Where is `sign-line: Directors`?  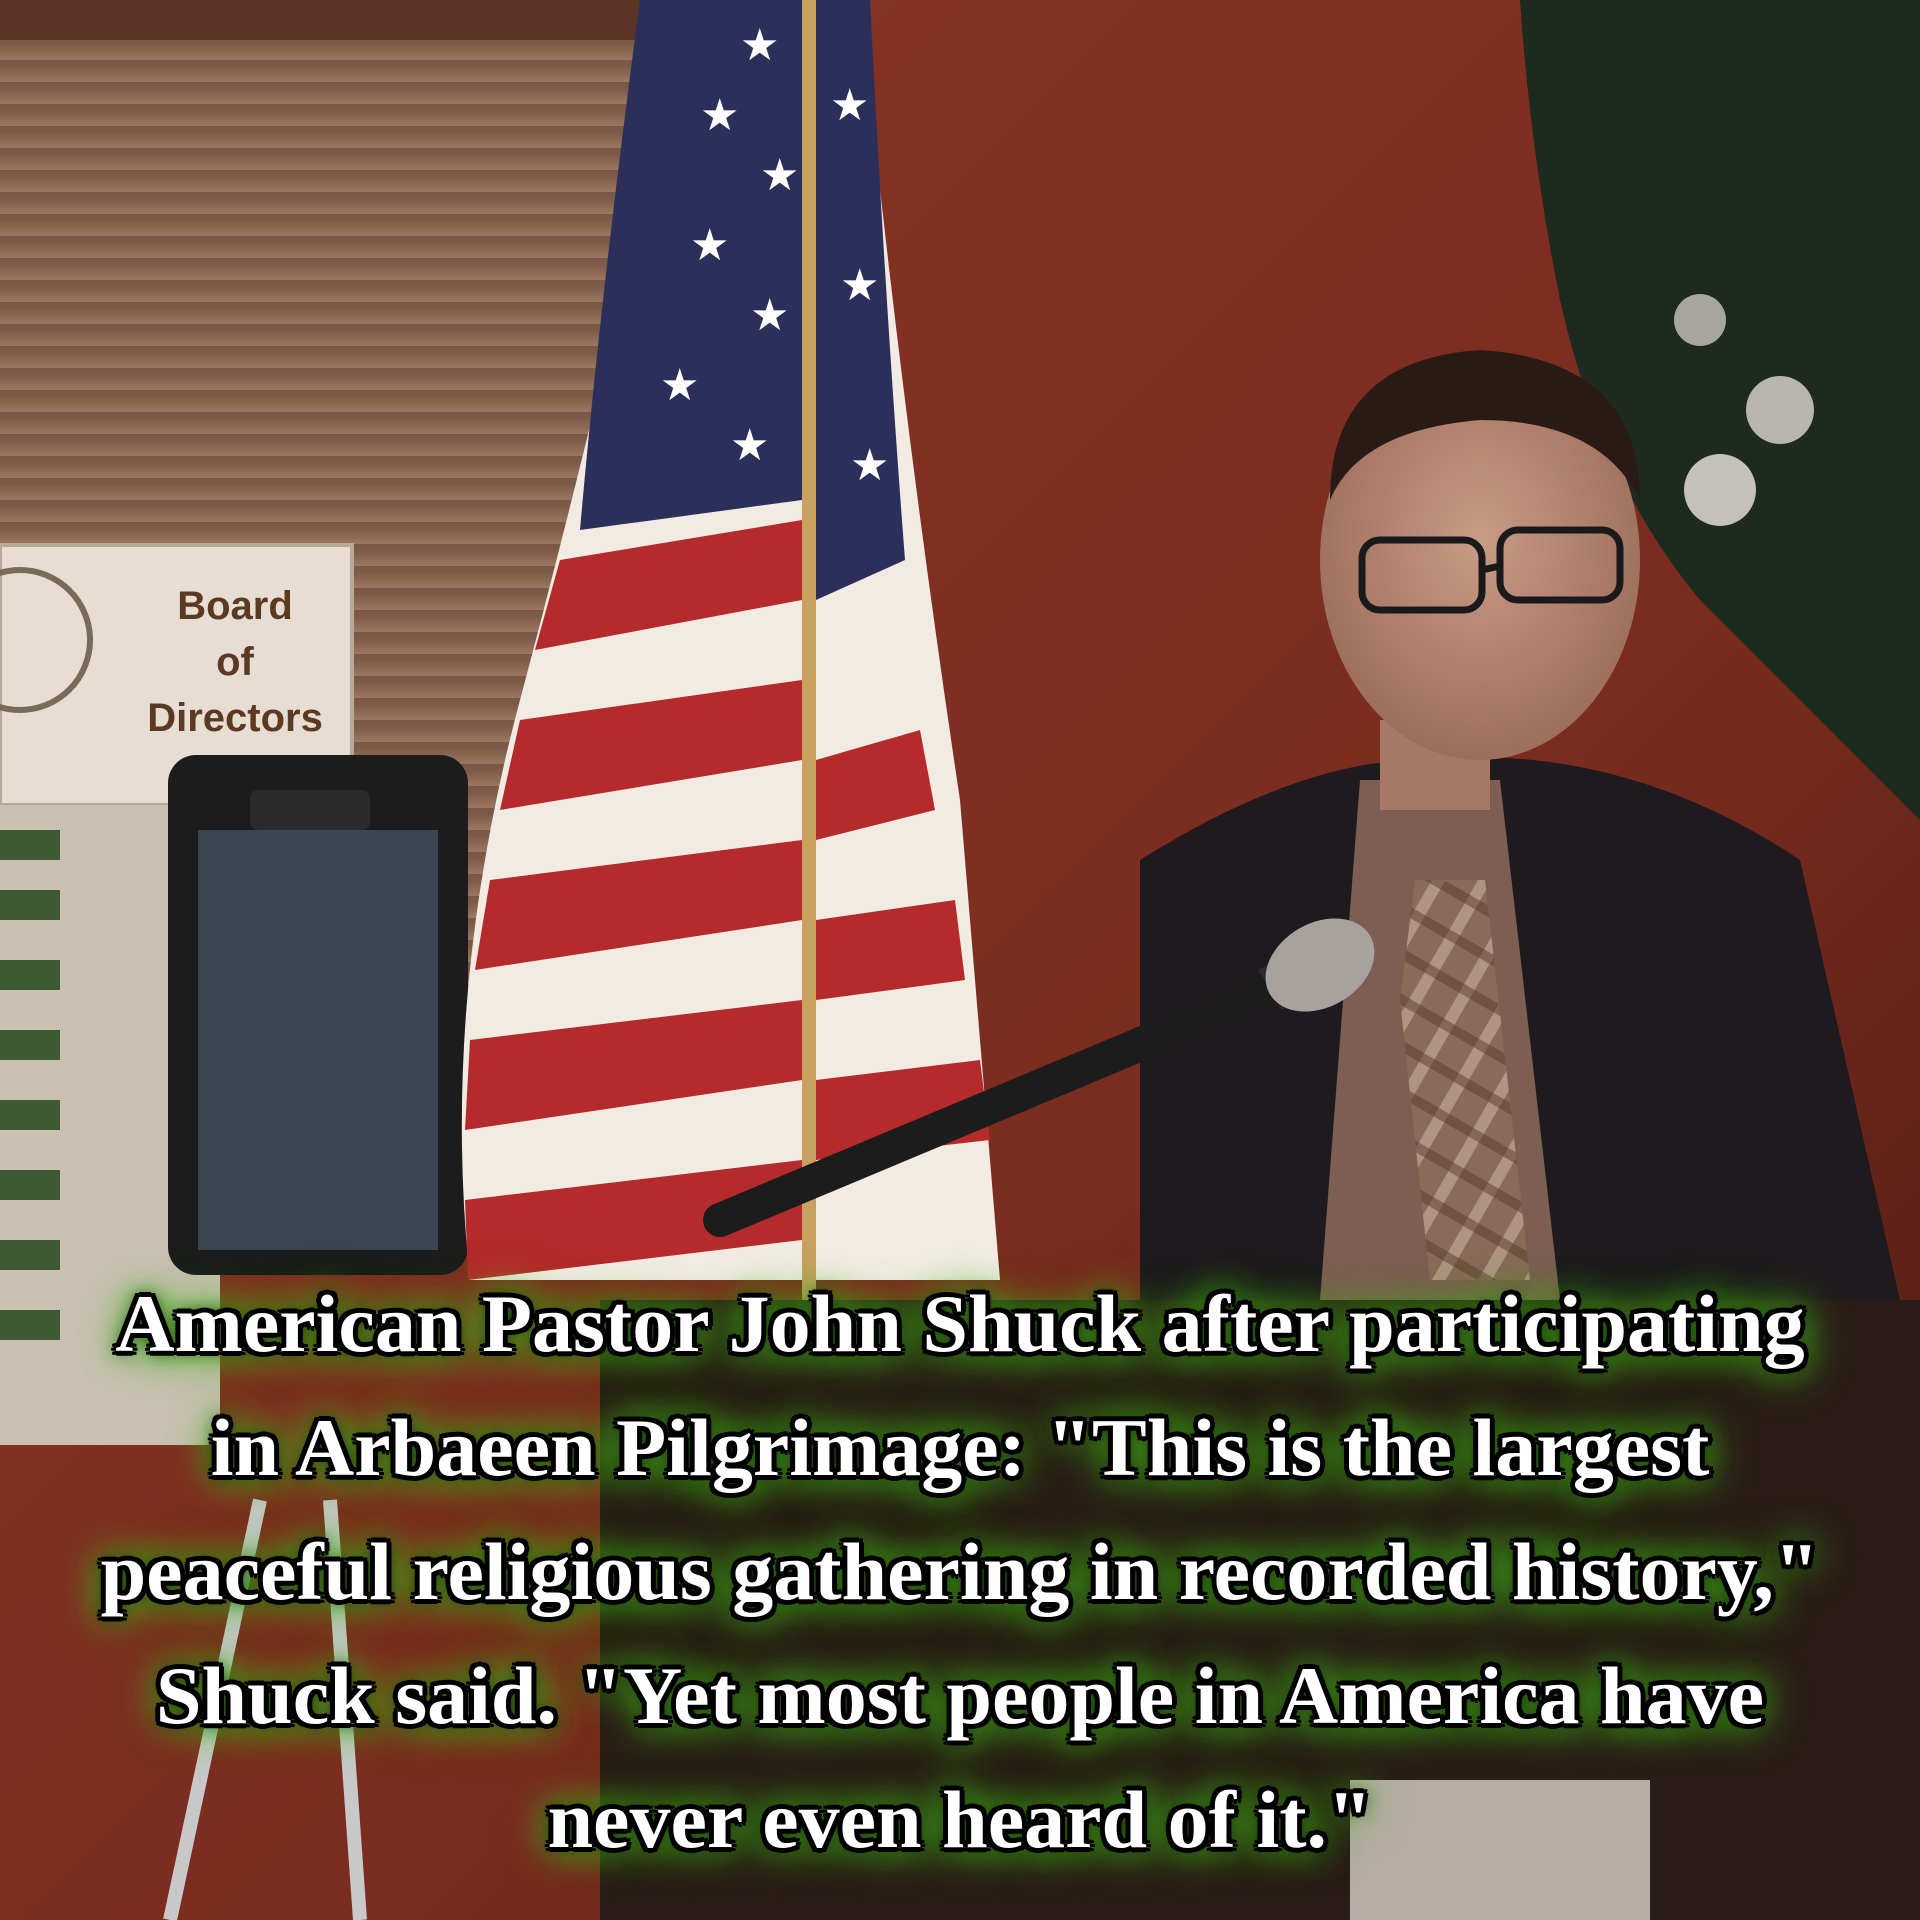 sign-line: Directors is located at coordinates (235, 718).